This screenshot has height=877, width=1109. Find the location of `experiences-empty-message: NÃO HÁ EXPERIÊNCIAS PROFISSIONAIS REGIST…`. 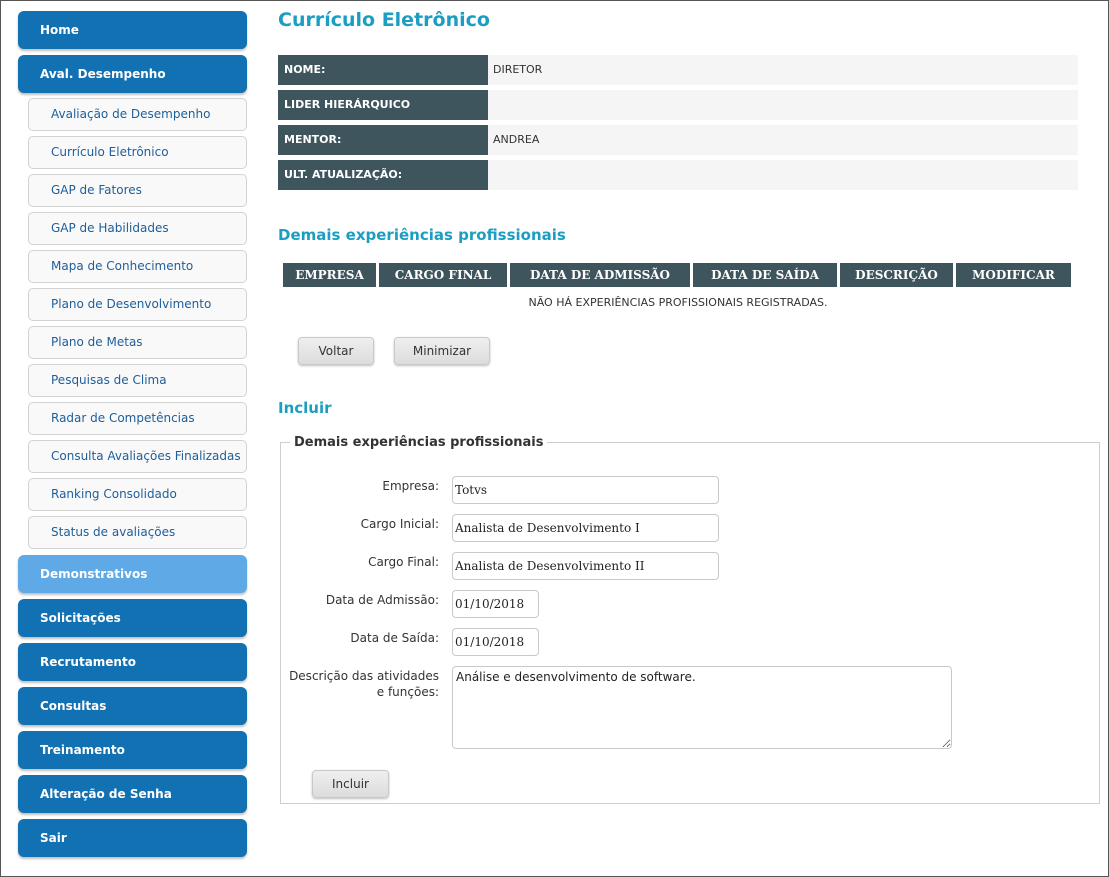

experiences-empty-message: NÃO HÁ EXPERIÊNCIAS PROFISSIONAIS REGIST… is located at coordinates (678, 302).